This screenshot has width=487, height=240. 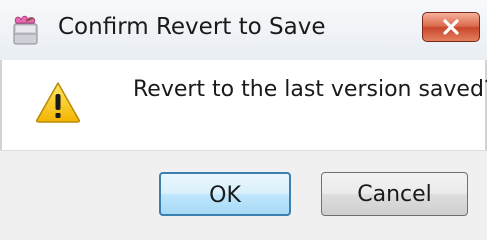 I want to click on app-icon, so click(x=26, y=30).